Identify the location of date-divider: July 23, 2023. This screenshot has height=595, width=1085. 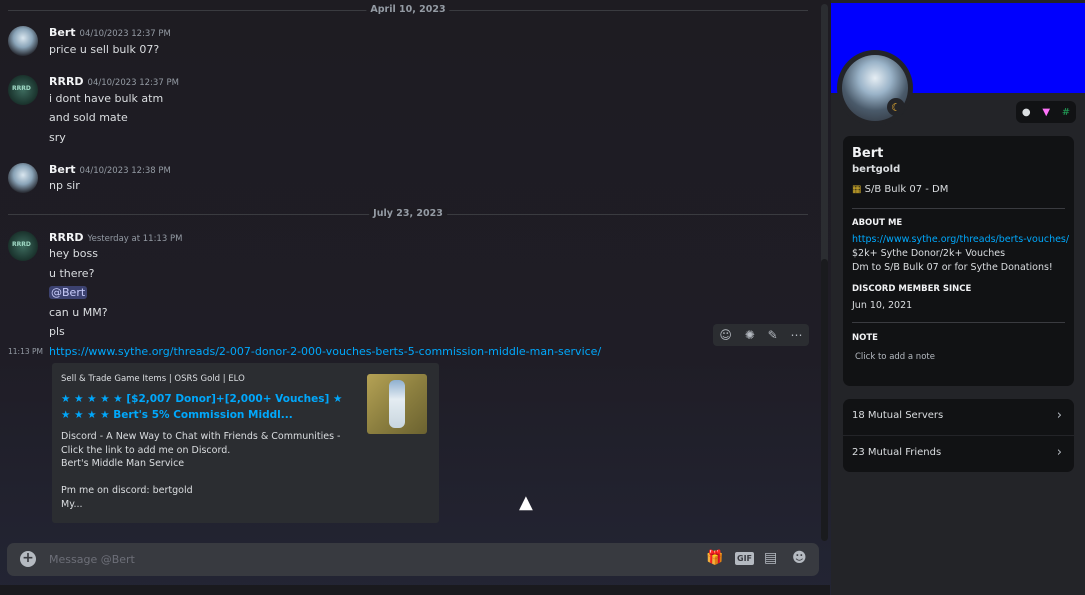
(408, 213).